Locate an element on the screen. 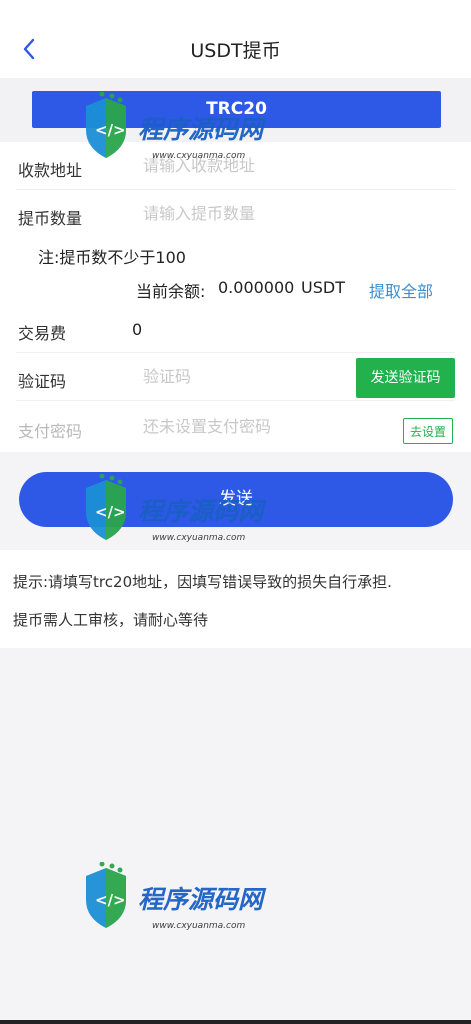 This screenshot has width=471, height=1024. withdraw-all-link: 提取全部 is located at coordinates (401, 290).